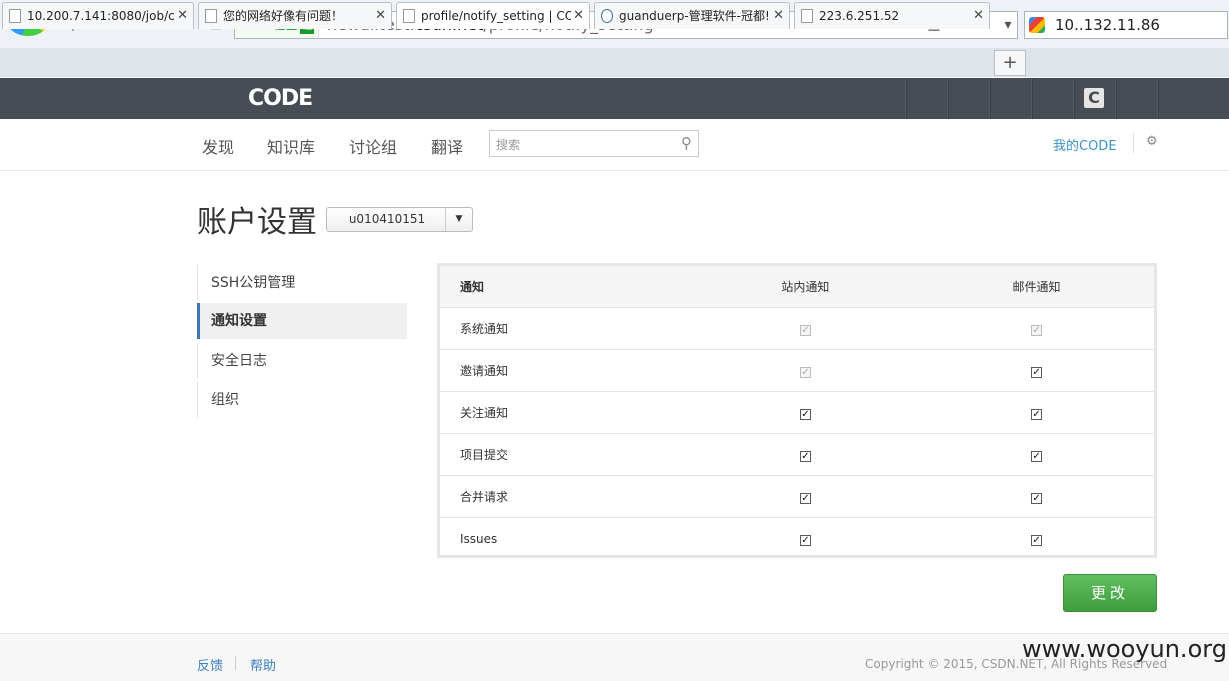 Image resolution: width=1229 pixels, height=681 pixels. What do you see at coordinates (302, 321) in the screenshot?
I see `sidebar-item-notify-settings: 通知设置` at bounding box center [302, 321].